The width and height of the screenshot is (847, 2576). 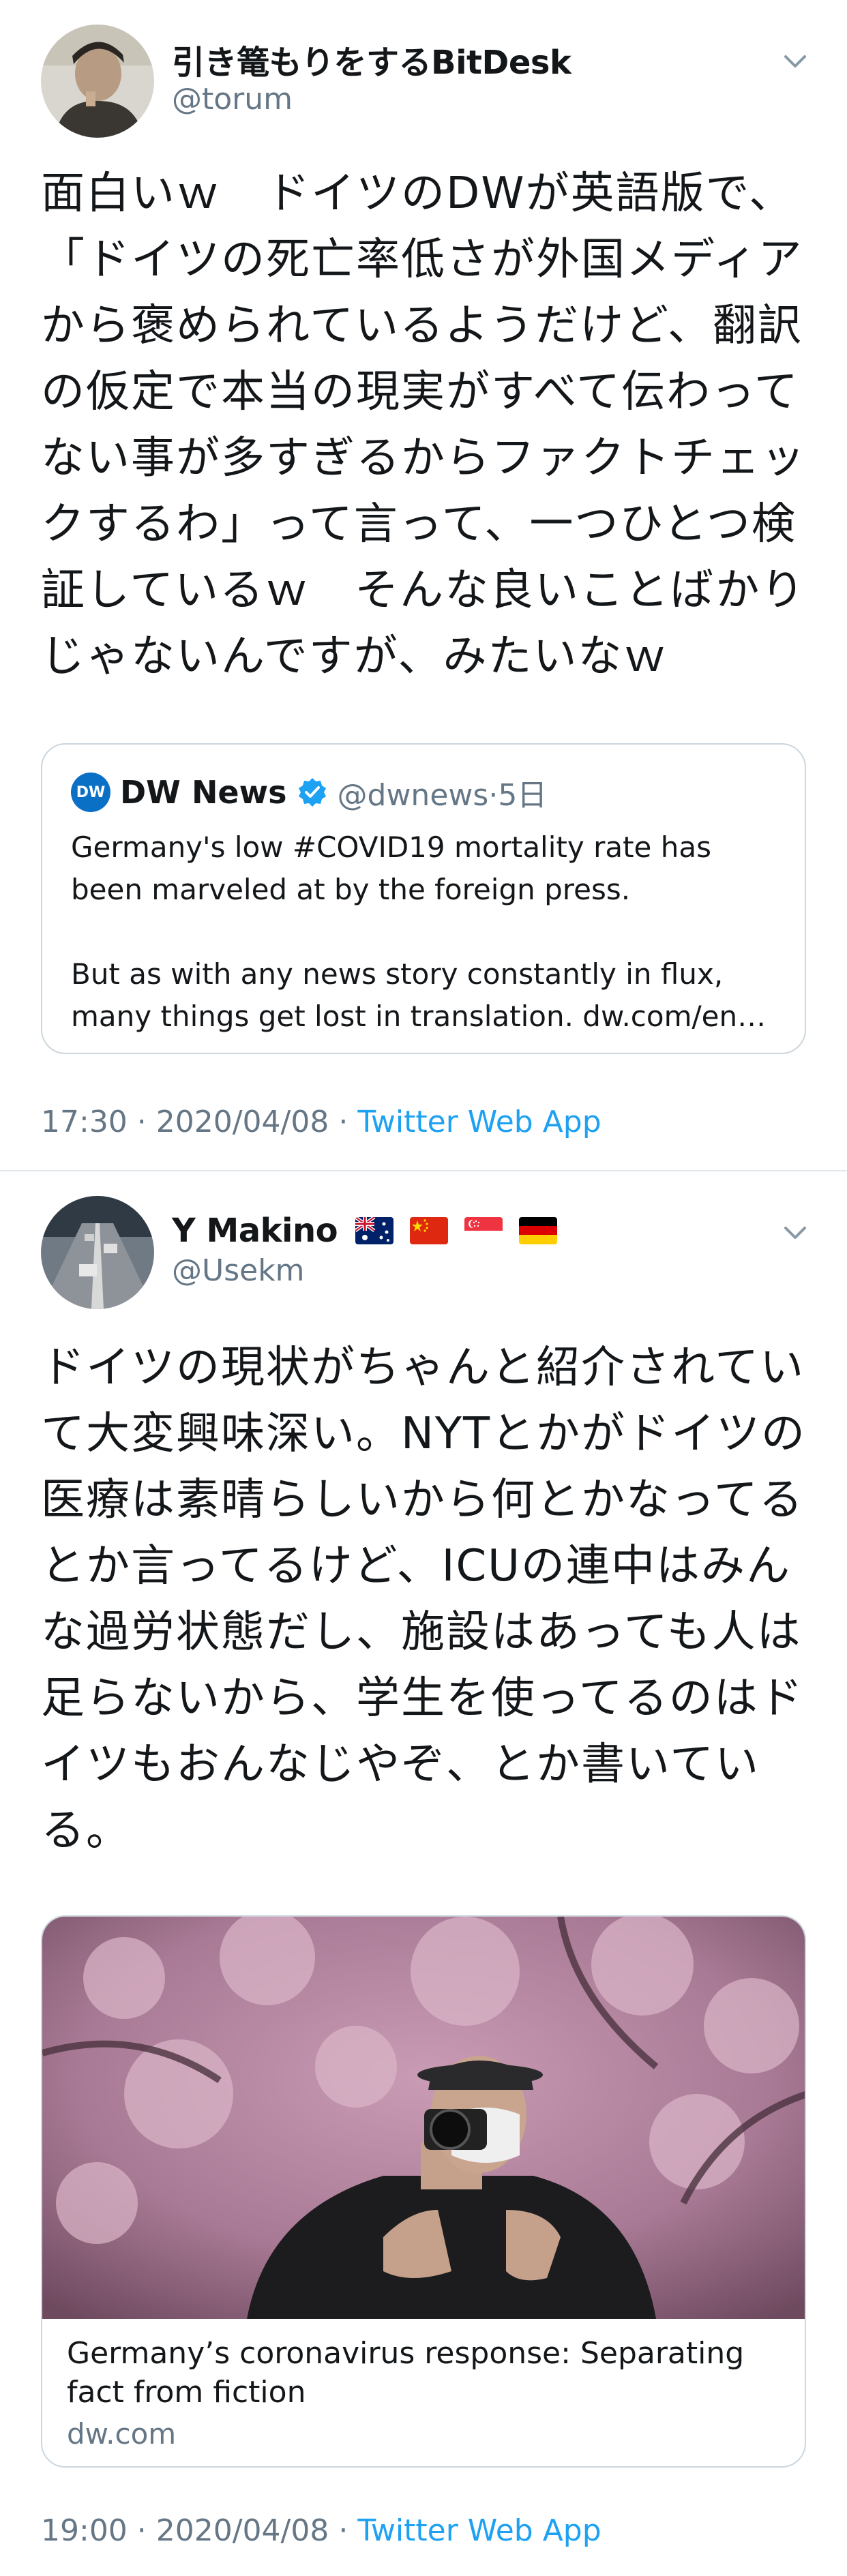 I want to click on dw-logo: DW, so click(x=91, y=792).